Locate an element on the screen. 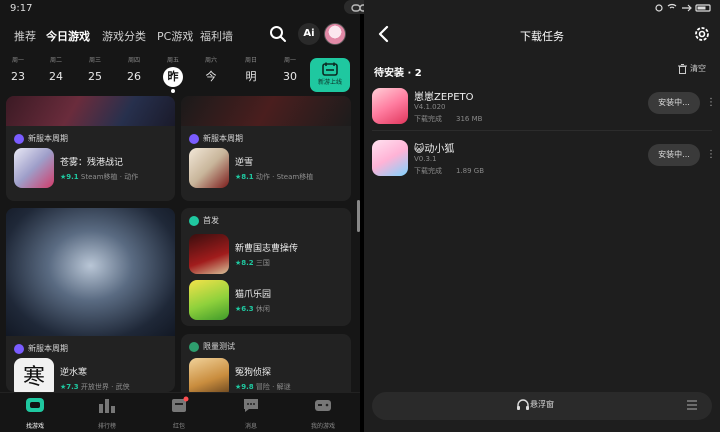 This screenshot has height=432, width=720. date-item: 周日明 is located at coordinates (251, 71).